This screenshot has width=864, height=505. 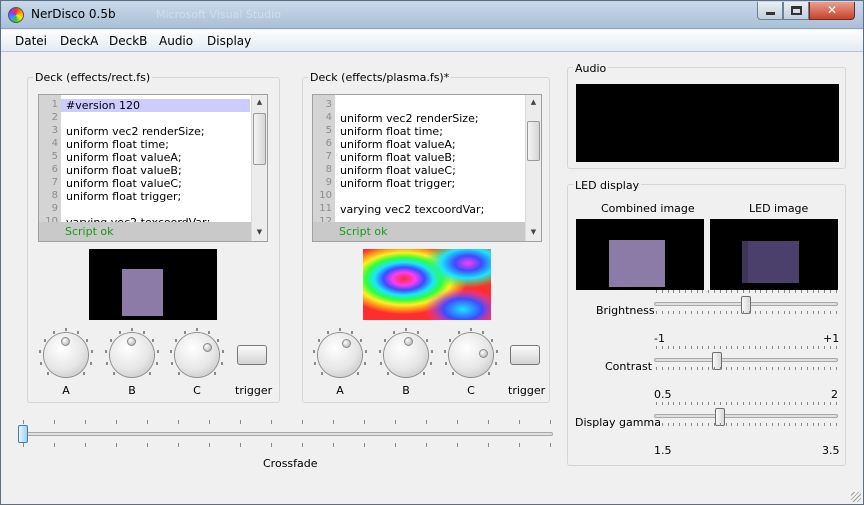 I want to click on deck-a-code-line: uniform float valueB;, so click(x=124, y=170).